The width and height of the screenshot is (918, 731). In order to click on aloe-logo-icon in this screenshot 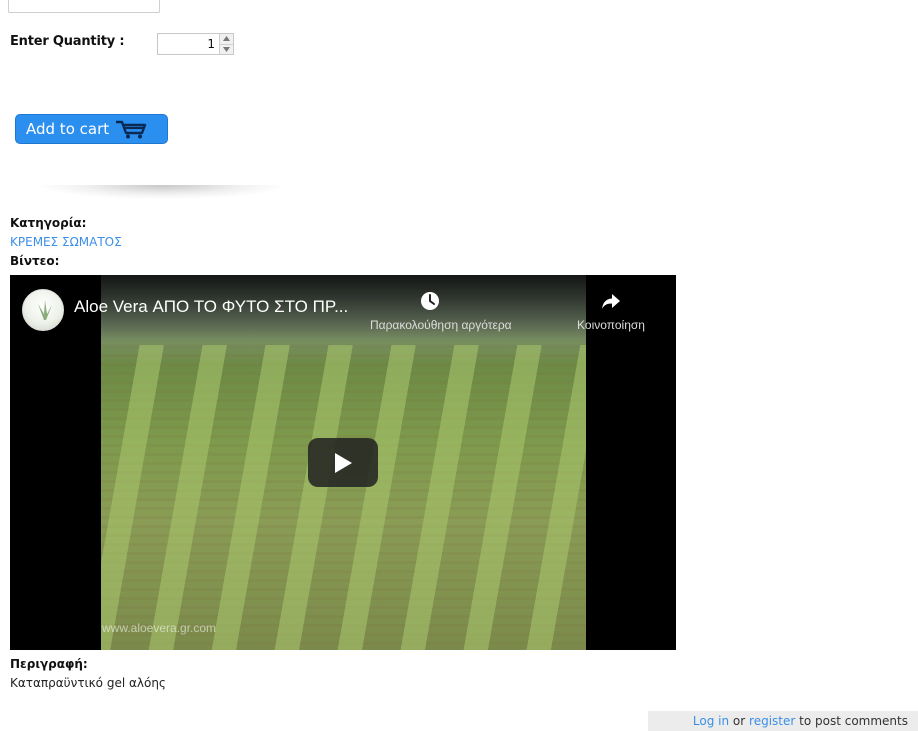, I will do `click(45, 310)`.